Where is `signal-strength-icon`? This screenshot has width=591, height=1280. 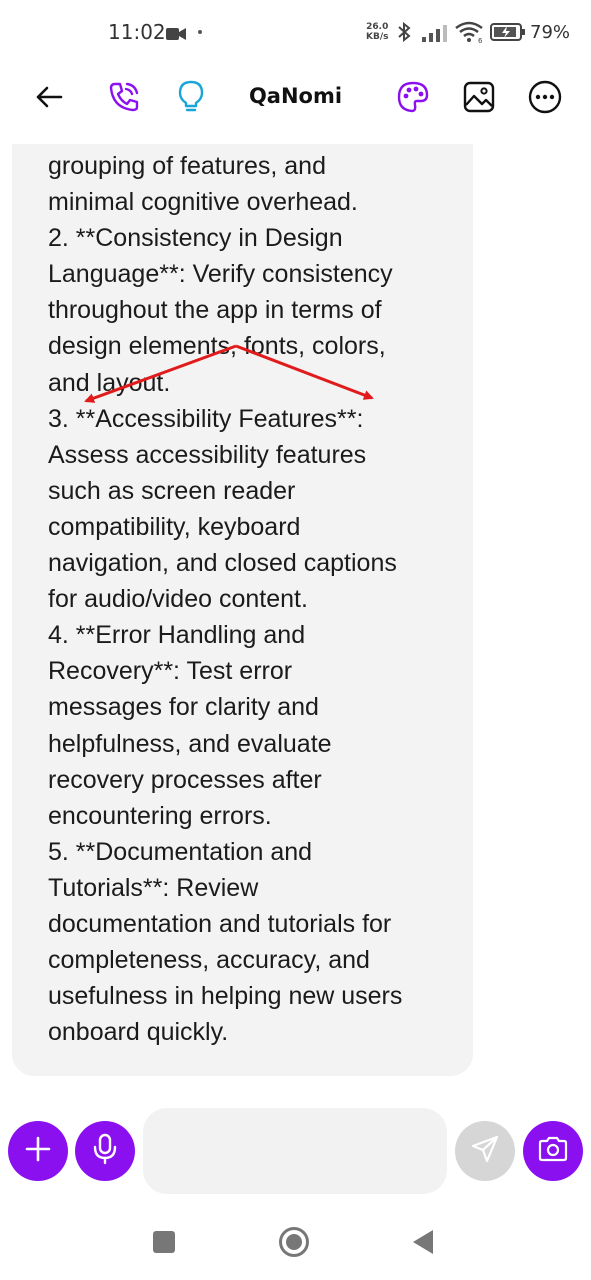 signal-strength-icon is located at coordinates (435, 35).